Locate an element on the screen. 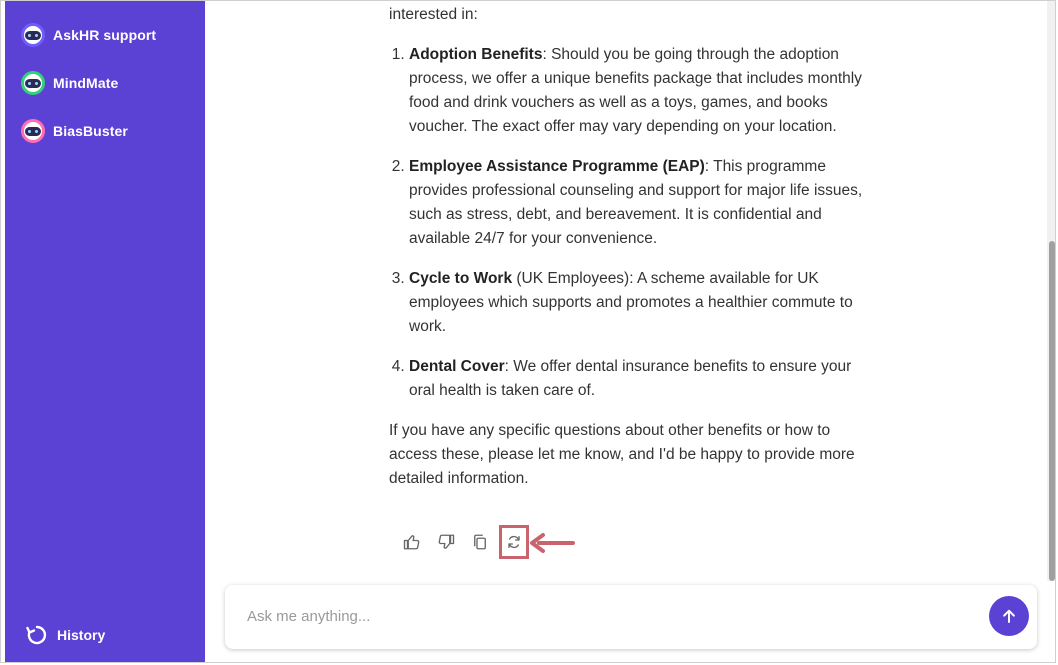 Image resolution: width=1058 pixels, height=665 pixels. thumbs-down-button is located at coordinates (446, 542).